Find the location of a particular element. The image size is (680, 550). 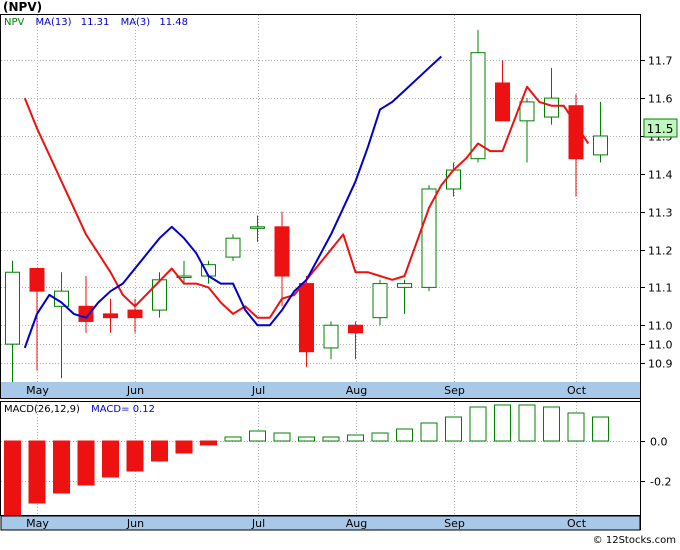

legend-macd-eq: MACD= is located at coordinates (110, 409).